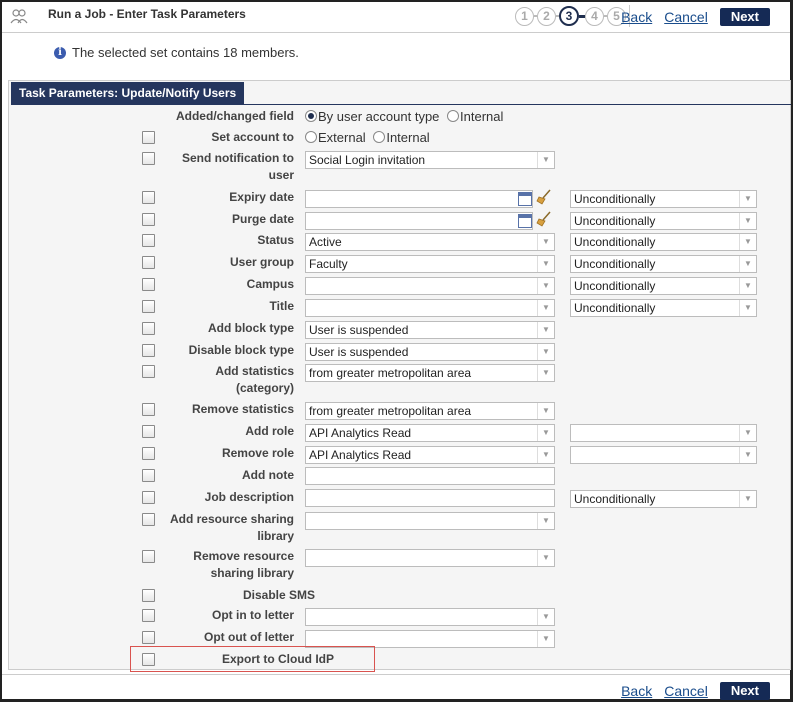 Image resolution: width=797 pixels, height=706 pixels. Describe the element at coordinates (268, 475) in the screenshot. I see `add-note-label: Add note` at that location.